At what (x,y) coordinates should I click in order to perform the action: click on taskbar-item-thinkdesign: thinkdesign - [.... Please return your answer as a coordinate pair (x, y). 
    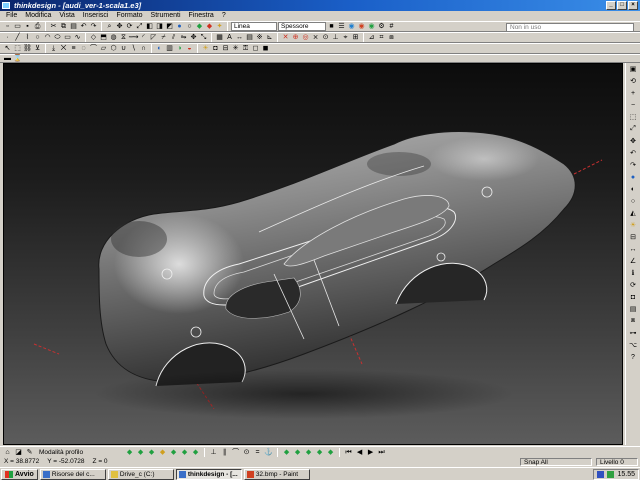
    Looking at the image, I should click on (208, 474).